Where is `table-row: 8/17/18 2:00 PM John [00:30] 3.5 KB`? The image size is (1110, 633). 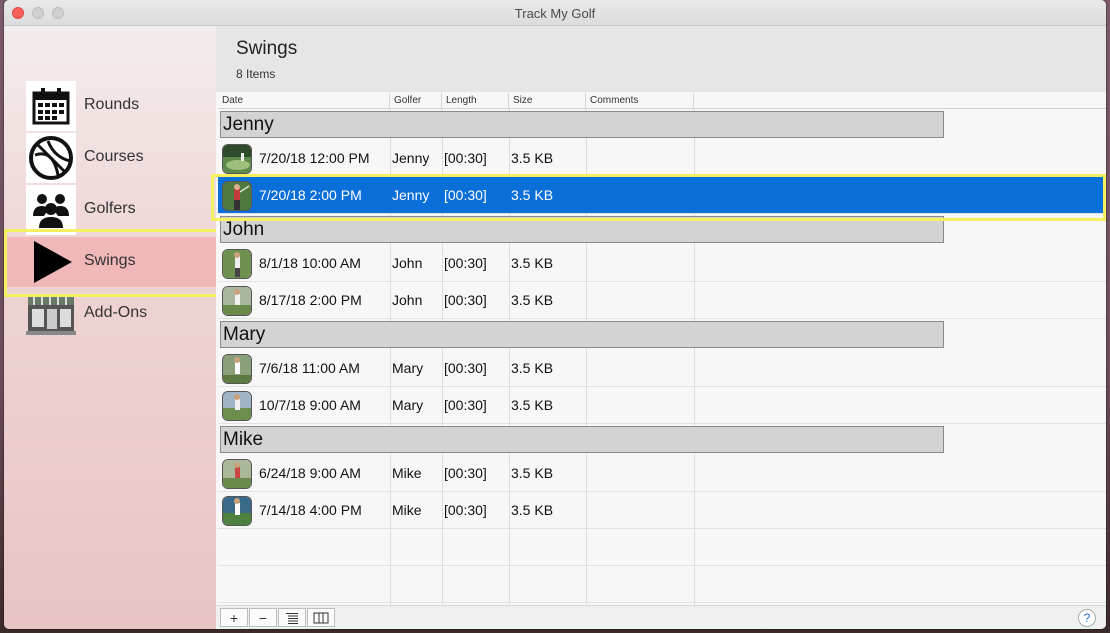 table-row: 8/17/18 2:00 PM John [00:30] 3.5 KB is located at coordinates (662, 300).